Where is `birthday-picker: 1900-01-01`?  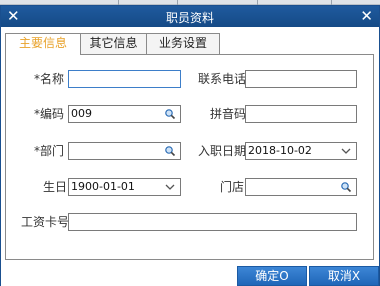
birthday-picker: 1900-01-01 is located at coordinates (124, 187).